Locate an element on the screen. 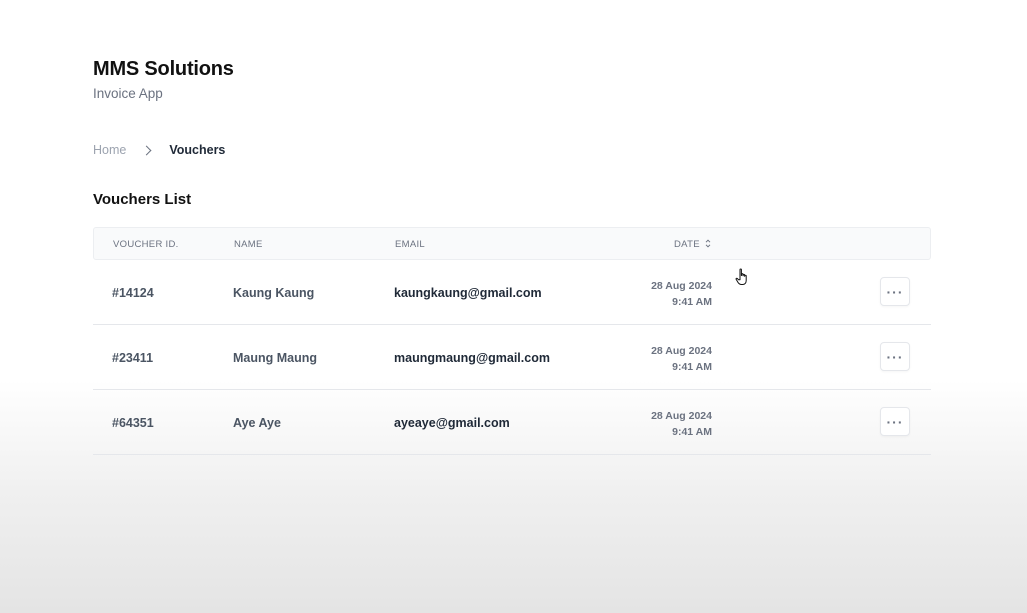 Image resolution: width=1027 pixels, height=613 pixels. hand-pointer-cursor-icon is located at coordinates (741, 276).